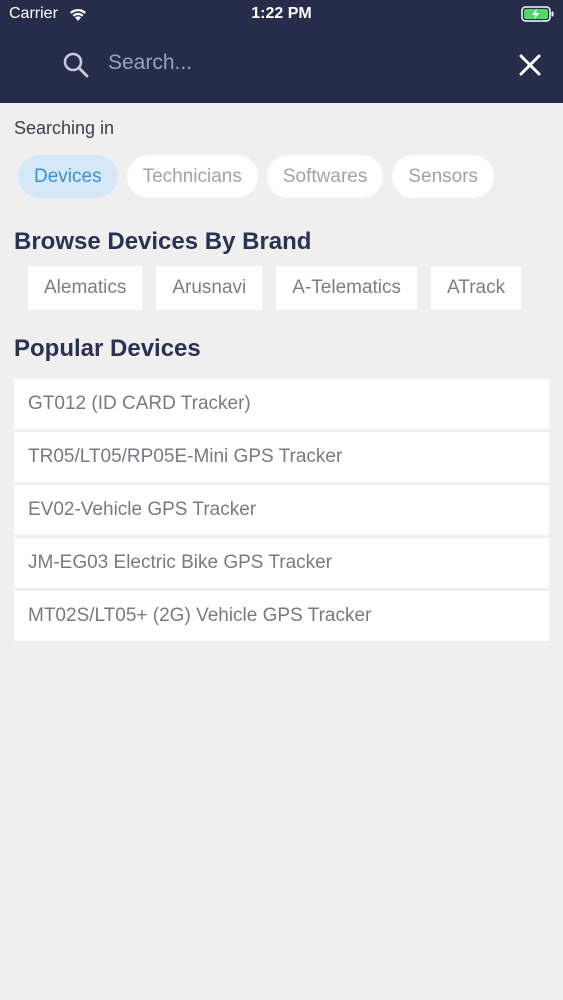 This screenshot has width=563, height=1000. What do you see at coordinates (281, 563) in the screenshot?
I see `list-item: JM-EG03 Electric Bike GPS Tracker` at bounding box center [281, 563].